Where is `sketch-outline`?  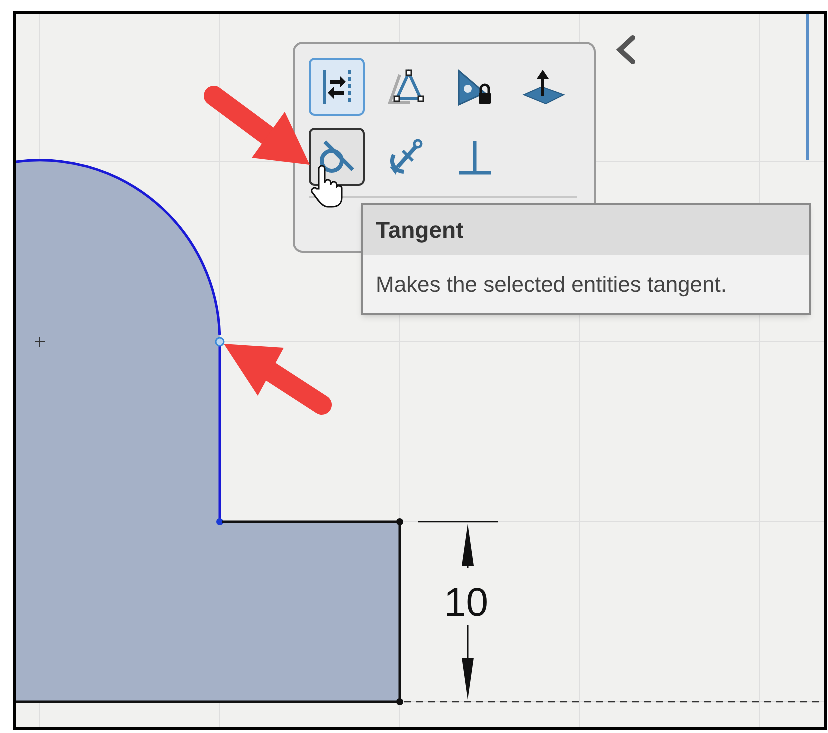 sketch-outline is located at coordinates (210, 612).